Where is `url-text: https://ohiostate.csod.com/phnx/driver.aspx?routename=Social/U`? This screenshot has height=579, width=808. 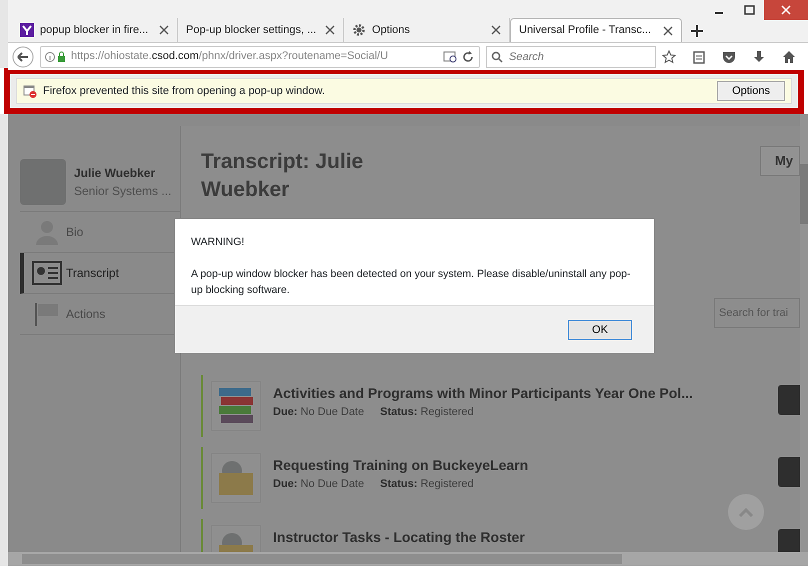 url-text: https://ohiostate.csod.com/phnx/driver.aspx?routename=Social/U is located at coordinates (229, 56).